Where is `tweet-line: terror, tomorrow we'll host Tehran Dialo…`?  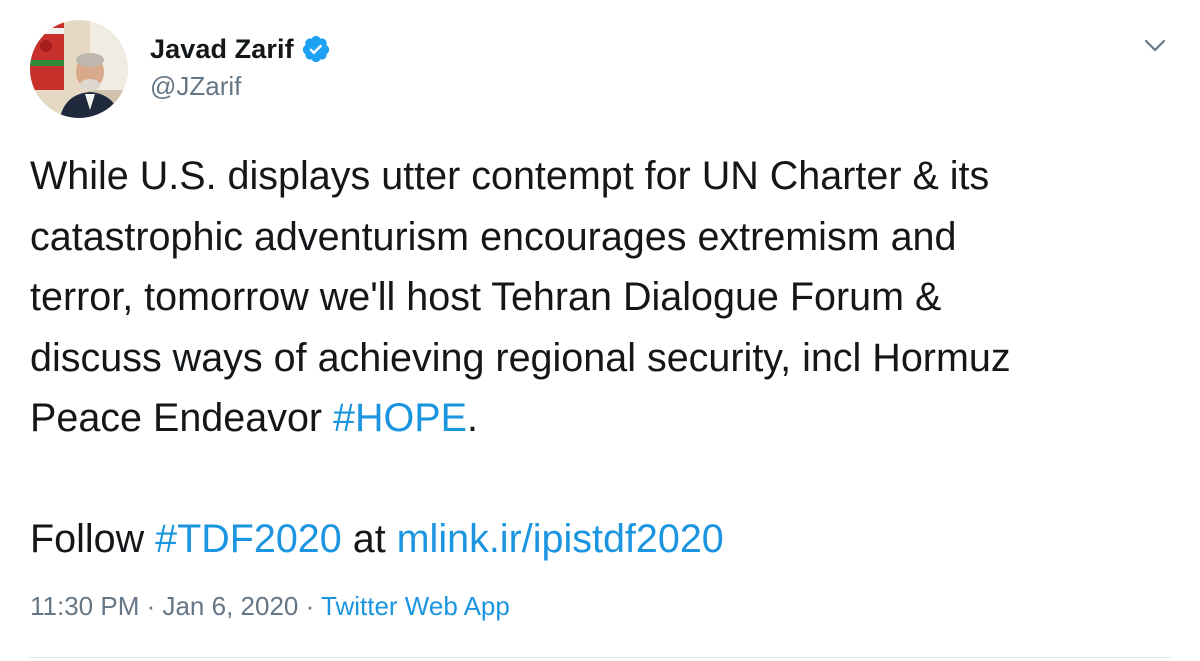
tweet-line: terror, tomorrow we'll host Tehran Dialo… is located at coordinates (486, 297).